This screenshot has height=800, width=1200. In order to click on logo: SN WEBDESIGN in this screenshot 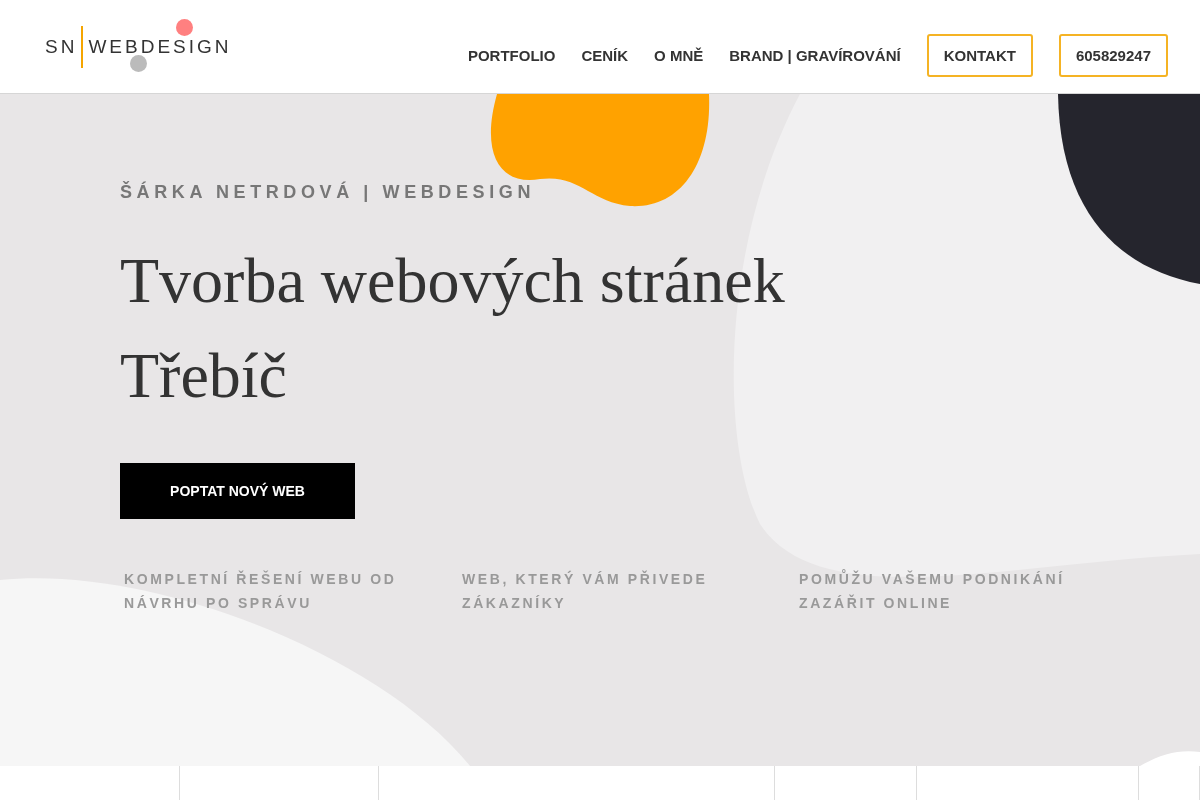, I will do `click(138, 46)`.